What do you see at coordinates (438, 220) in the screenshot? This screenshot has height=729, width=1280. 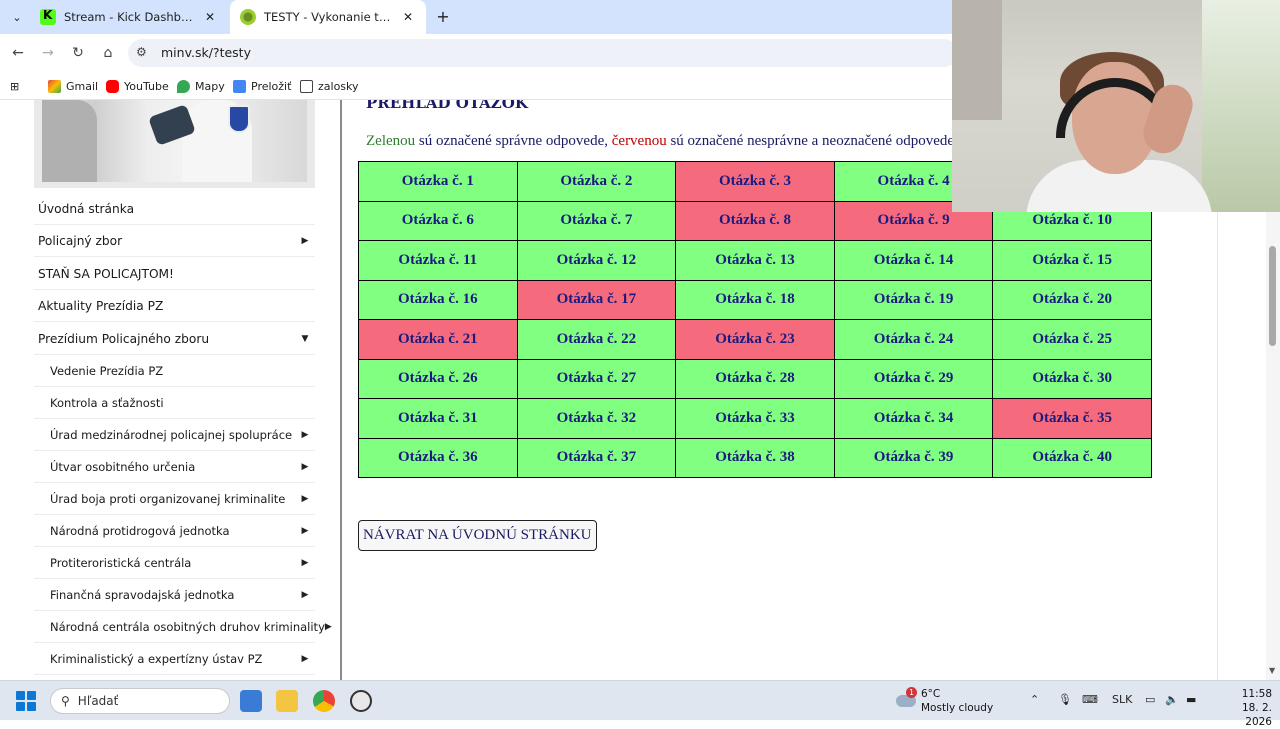 I see `question-cell-6: Otázka č. 6` at bounding box center [438, 220].